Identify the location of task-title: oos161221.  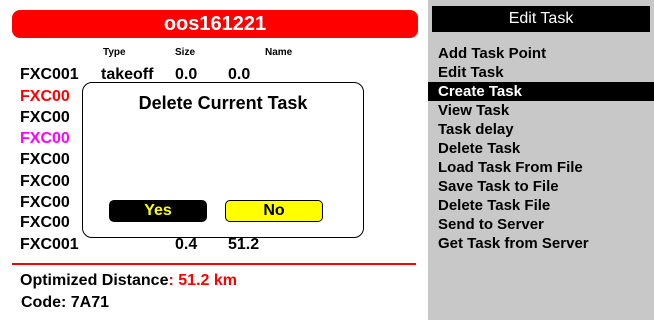
(215, 24).